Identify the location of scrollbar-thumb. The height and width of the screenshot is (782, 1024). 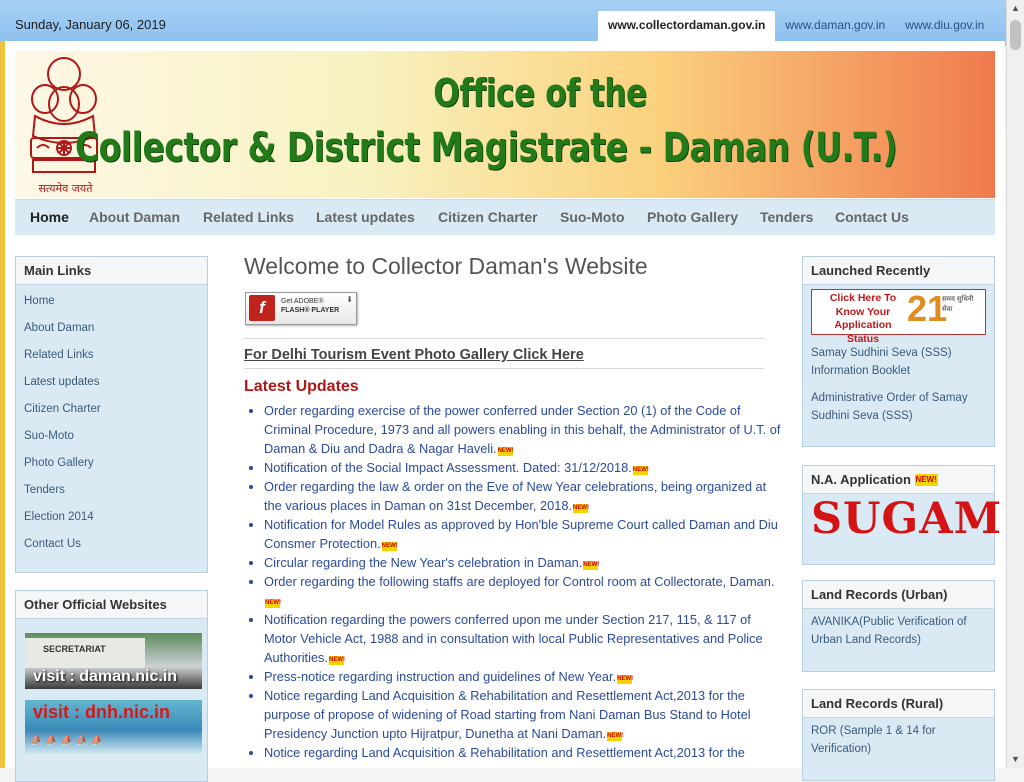
(1015, 35).